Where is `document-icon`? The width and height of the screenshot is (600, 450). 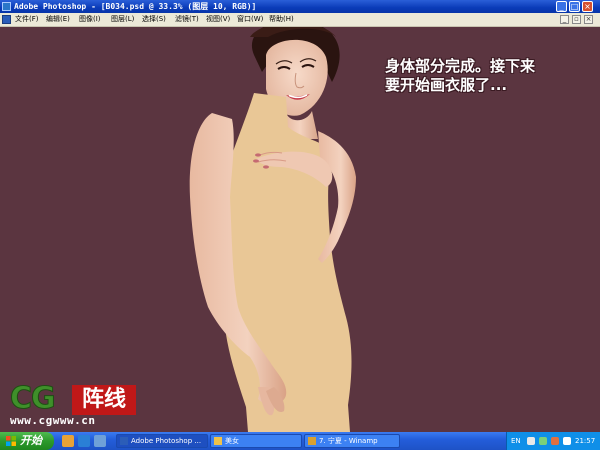 document-icon is located at coordinates (6, 19).